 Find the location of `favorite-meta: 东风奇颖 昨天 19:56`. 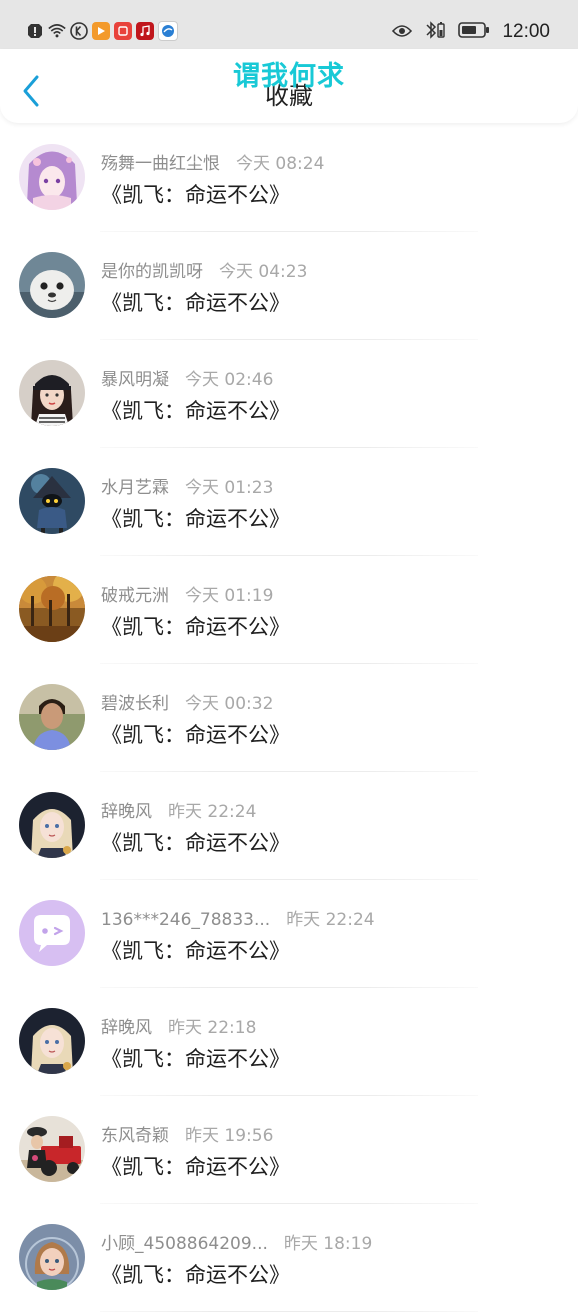

favorite-meta: 东风奇颖 昨天 19:56 is located at coordinates (187, 1133).